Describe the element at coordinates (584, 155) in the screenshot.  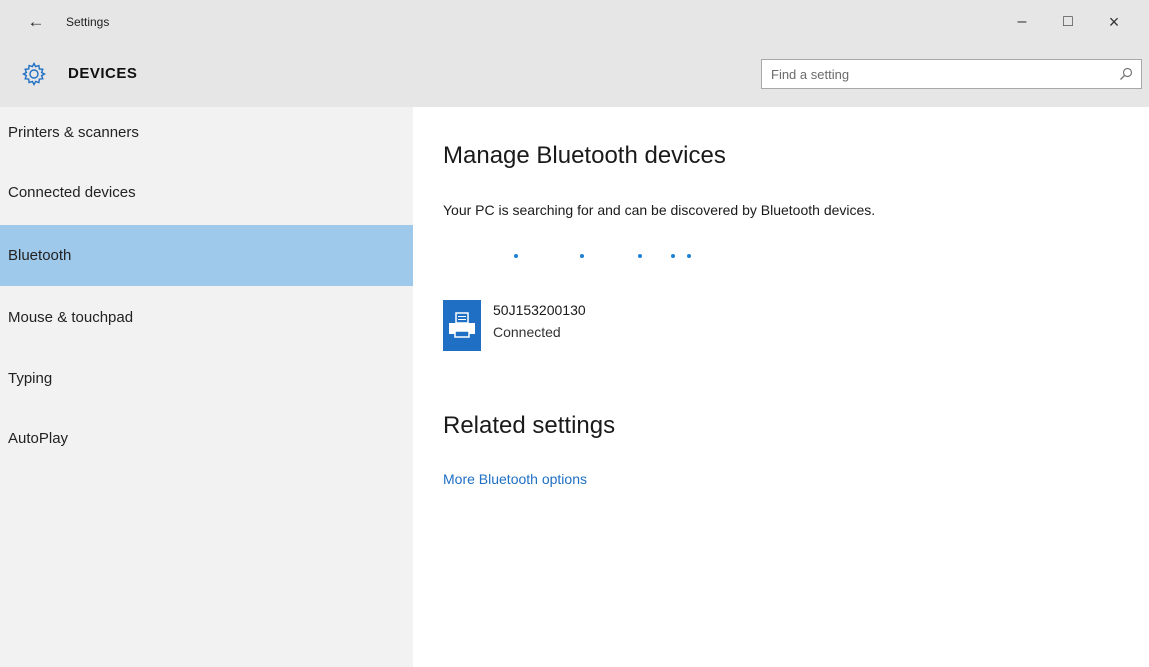
I see `page-title: Manage Bluetooth devices` at that location.